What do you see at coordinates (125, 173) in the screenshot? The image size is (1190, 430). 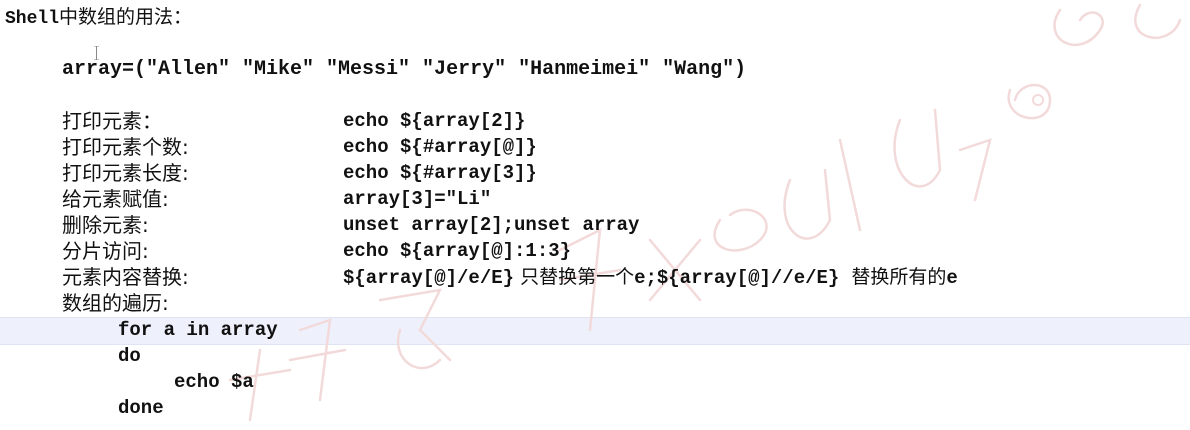 I see `row-label: 打印元素长度:` at bounding box center [125, 173].